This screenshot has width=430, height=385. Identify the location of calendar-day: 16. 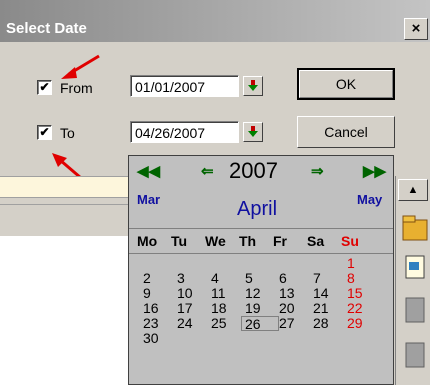
(160, 308).